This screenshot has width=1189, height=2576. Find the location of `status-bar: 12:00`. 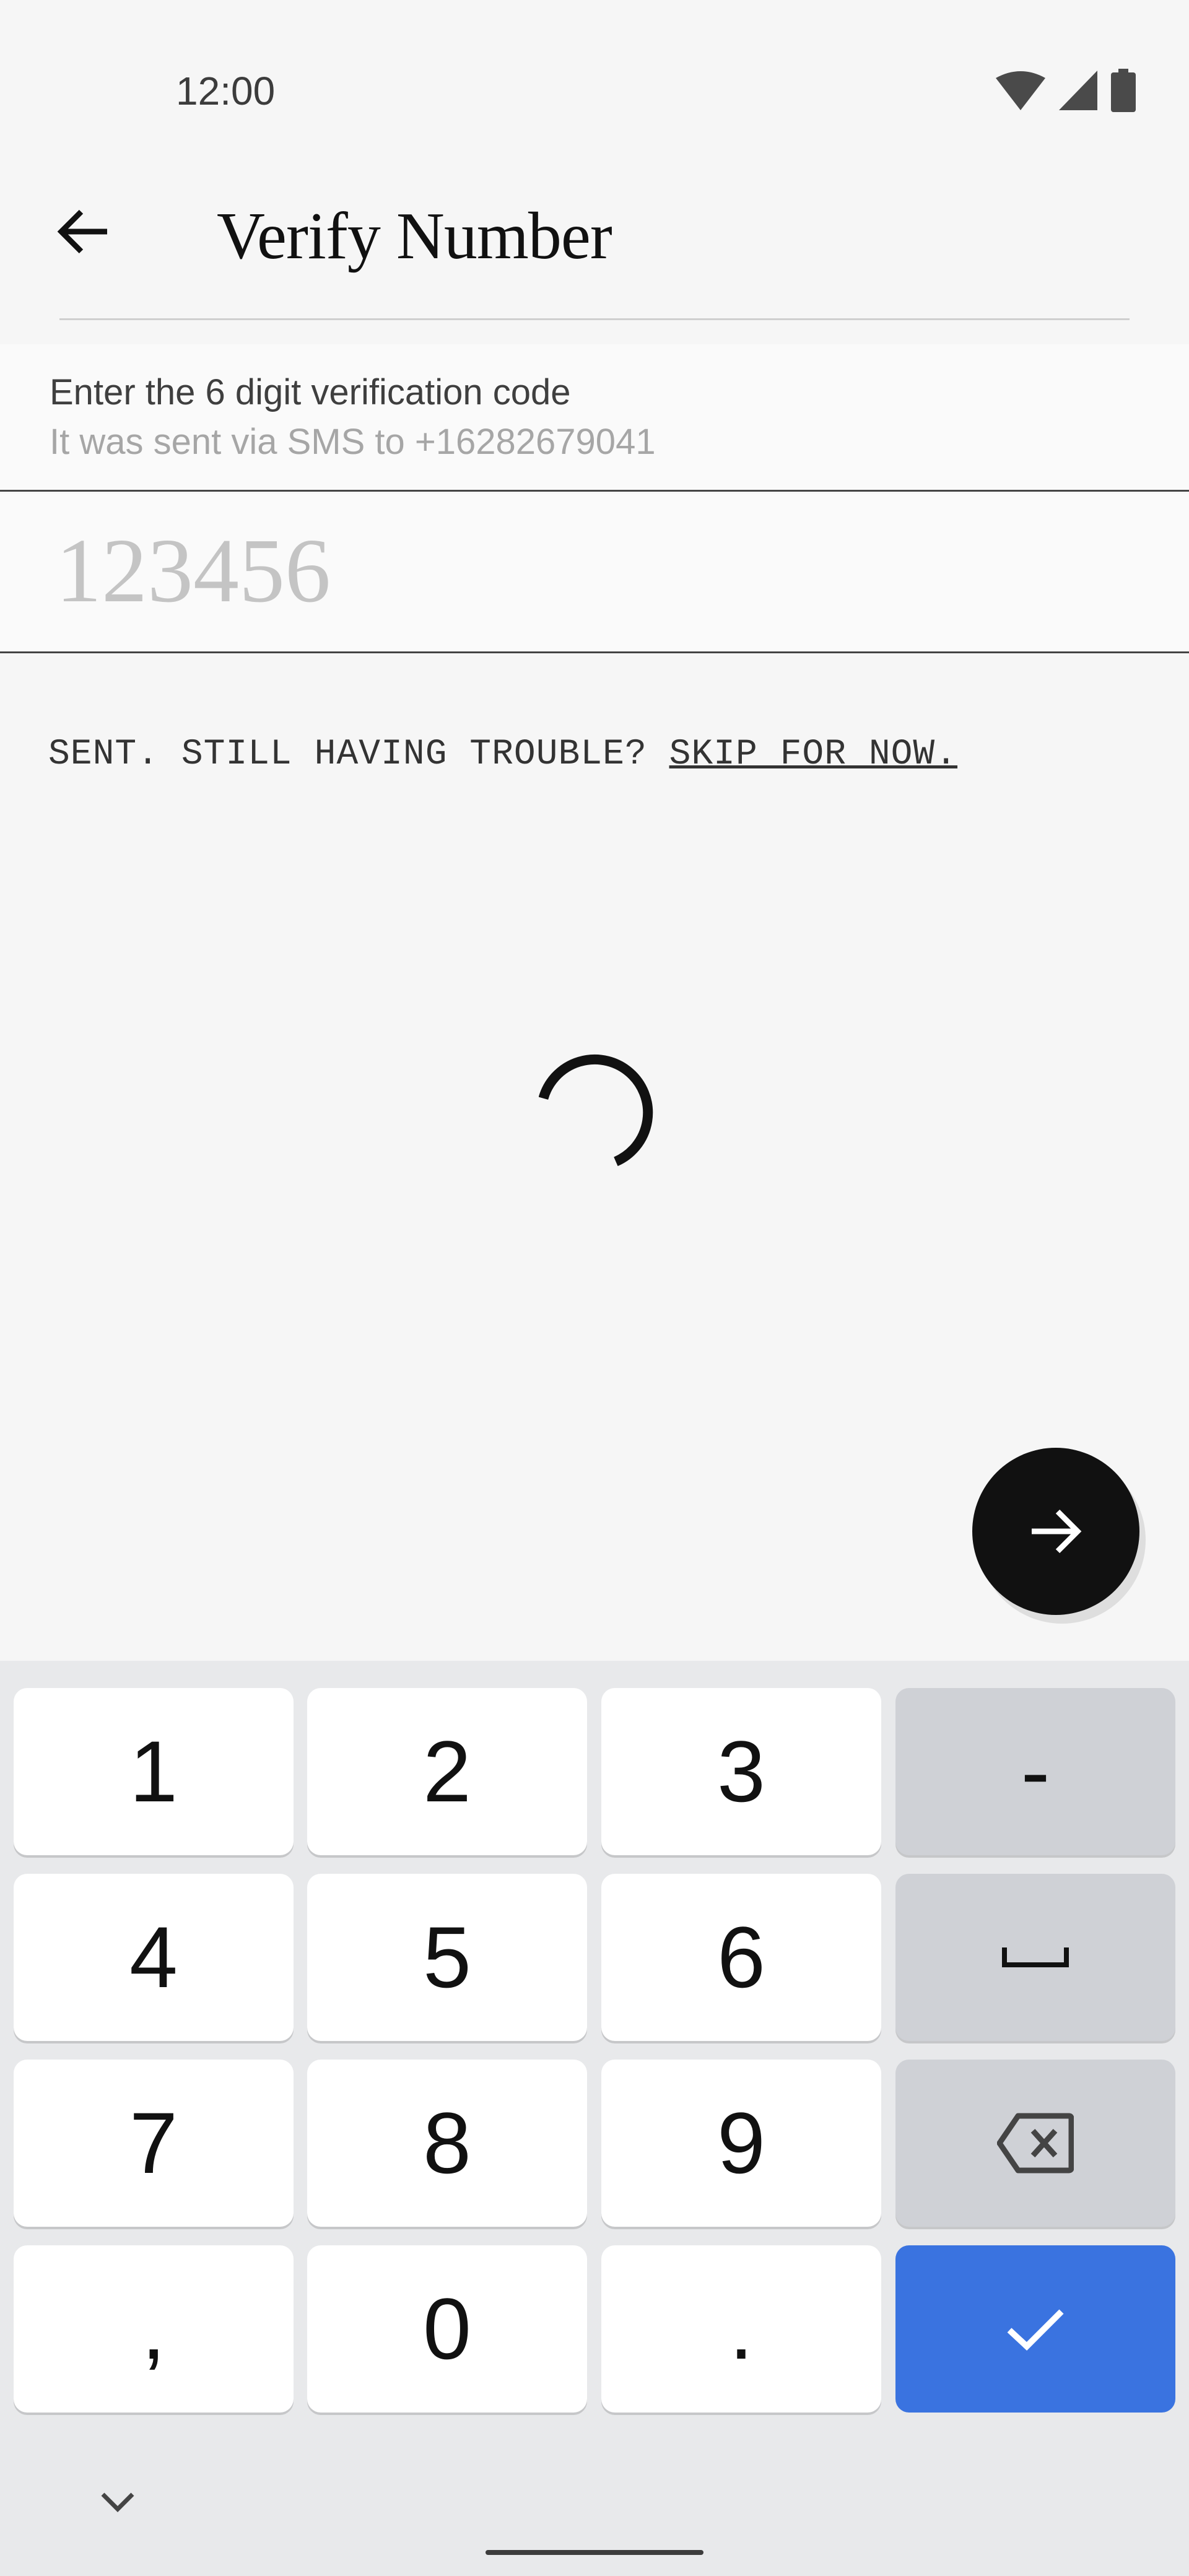

status-bar: 12:00 is located at coordinates (594, 93).